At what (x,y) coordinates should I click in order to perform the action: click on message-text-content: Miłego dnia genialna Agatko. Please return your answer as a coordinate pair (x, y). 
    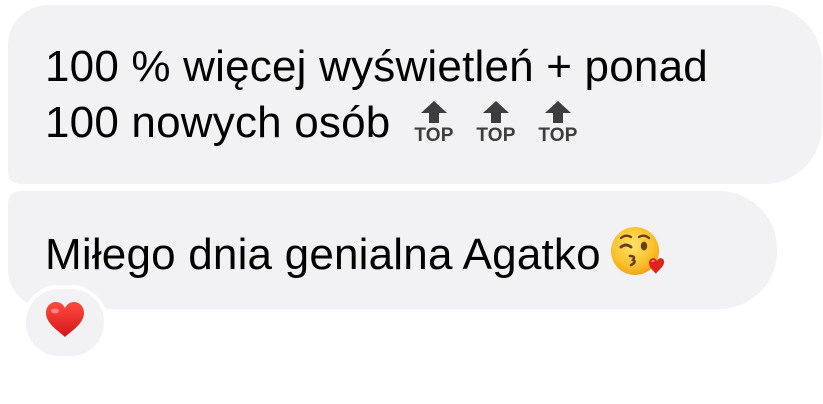
    Looking at the image, I should click on (323, 254).